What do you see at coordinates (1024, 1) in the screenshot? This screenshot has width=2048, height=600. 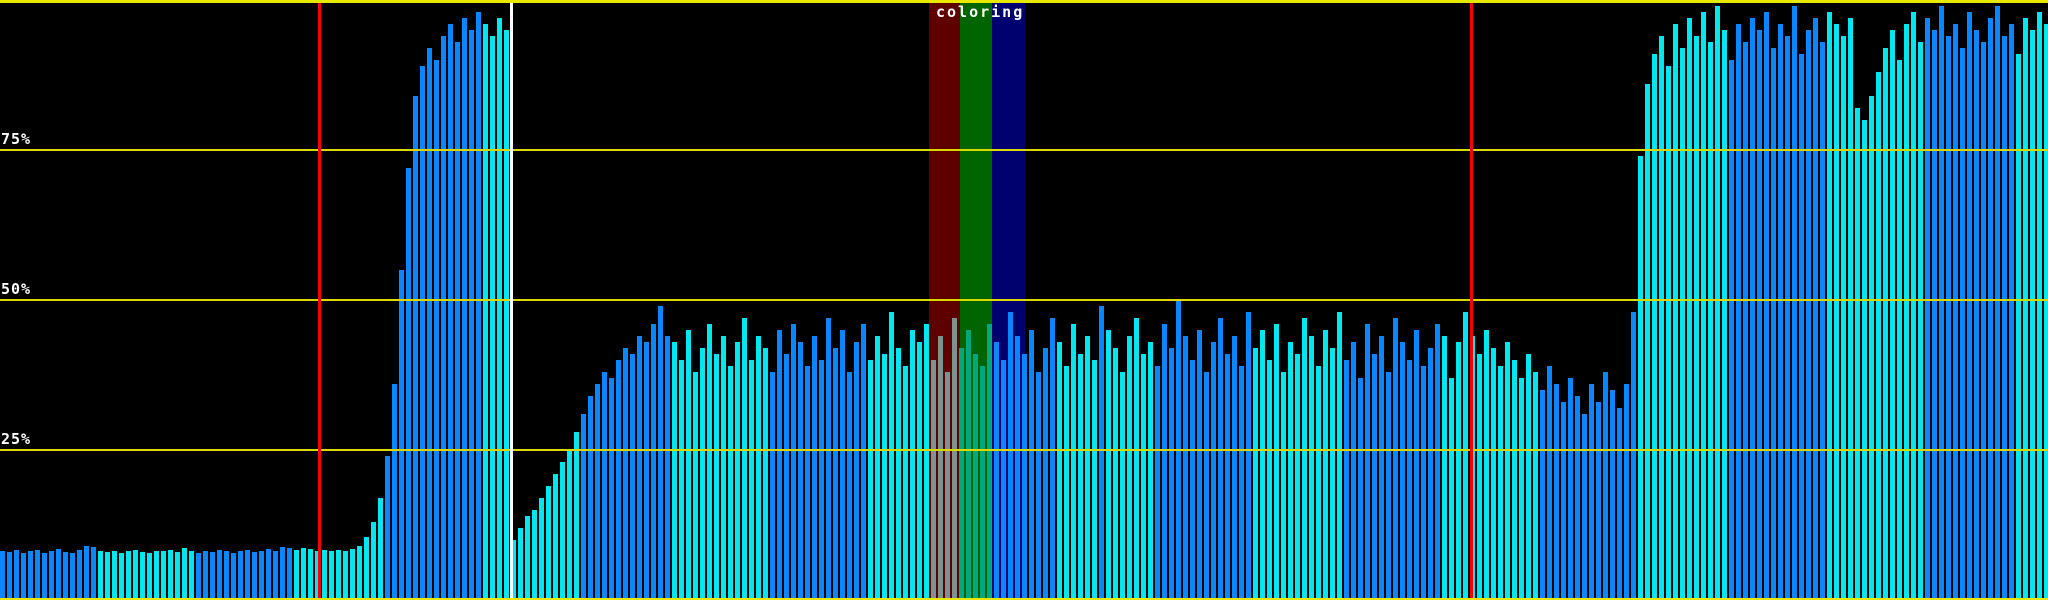 I see `top-border-line` at bounding box center [1024, 1].